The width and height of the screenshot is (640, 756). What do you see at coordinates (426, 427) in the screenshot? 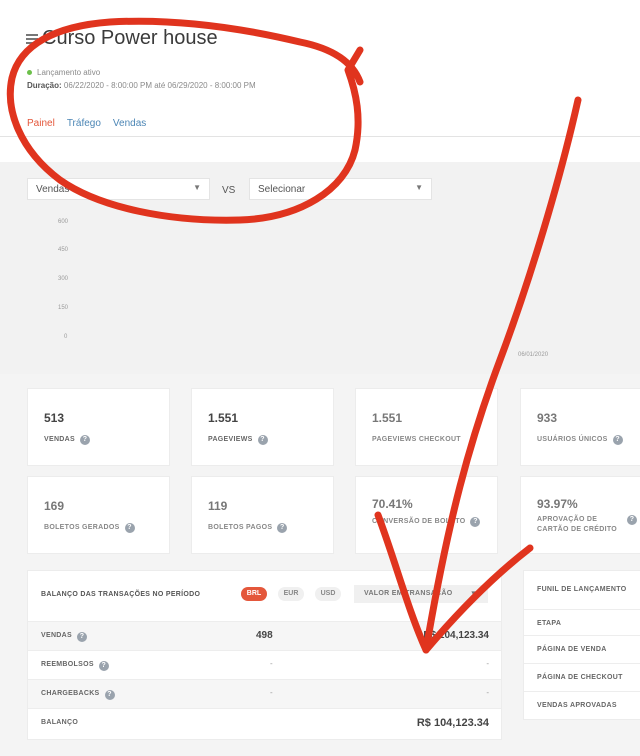
I see `metric-card-pageviews-checkout: 1.551 PAGEVIEWS CHECKOUT` at bounding box center [426, 427].